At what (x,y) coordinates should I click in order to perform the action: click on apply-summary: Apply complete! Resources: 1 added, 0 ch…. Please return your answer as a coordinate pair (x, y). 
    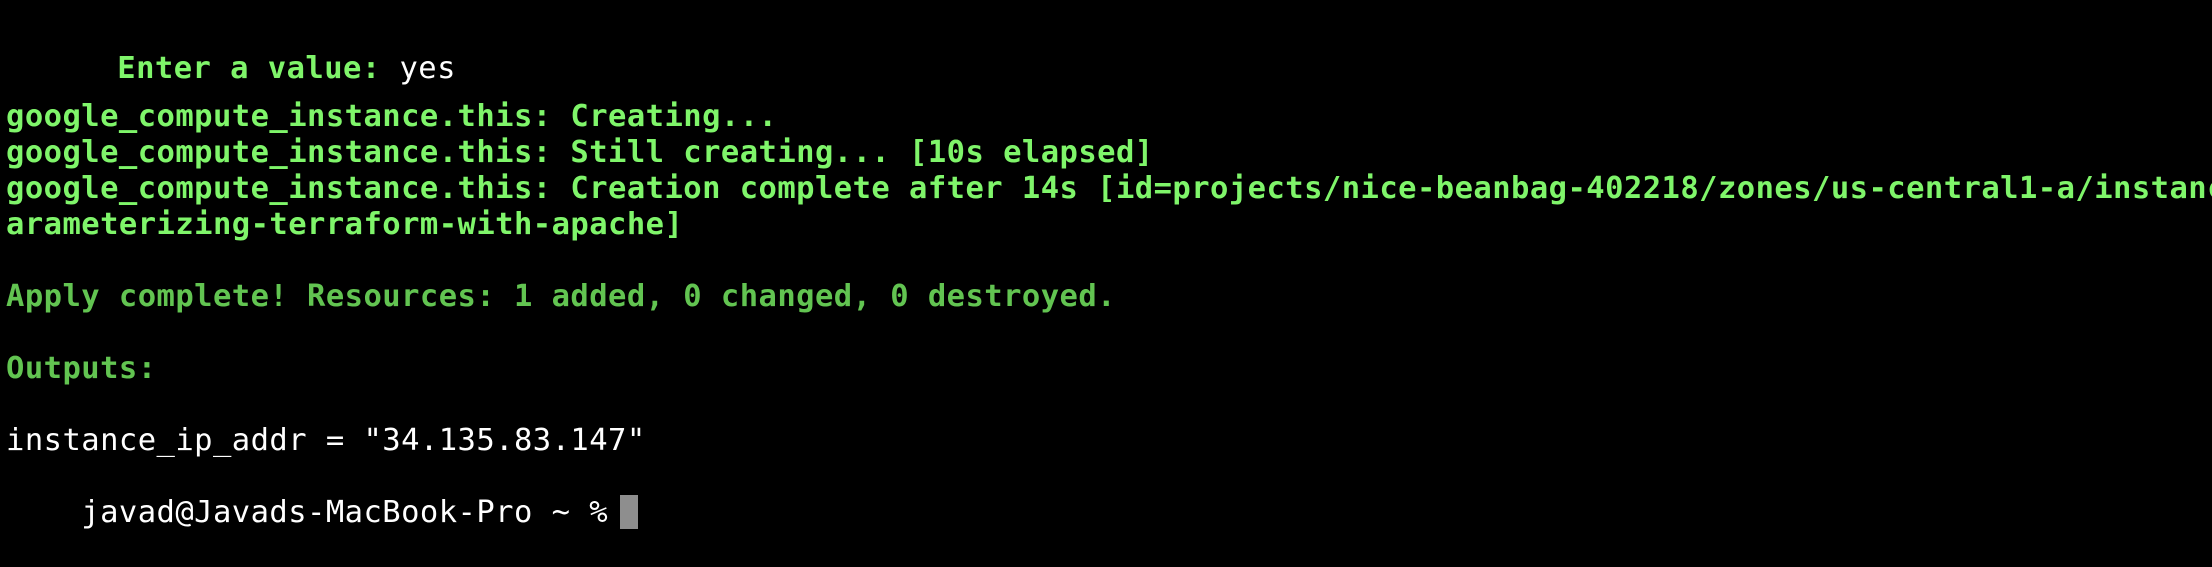
    Looking at the image, I should click on (561, 296).